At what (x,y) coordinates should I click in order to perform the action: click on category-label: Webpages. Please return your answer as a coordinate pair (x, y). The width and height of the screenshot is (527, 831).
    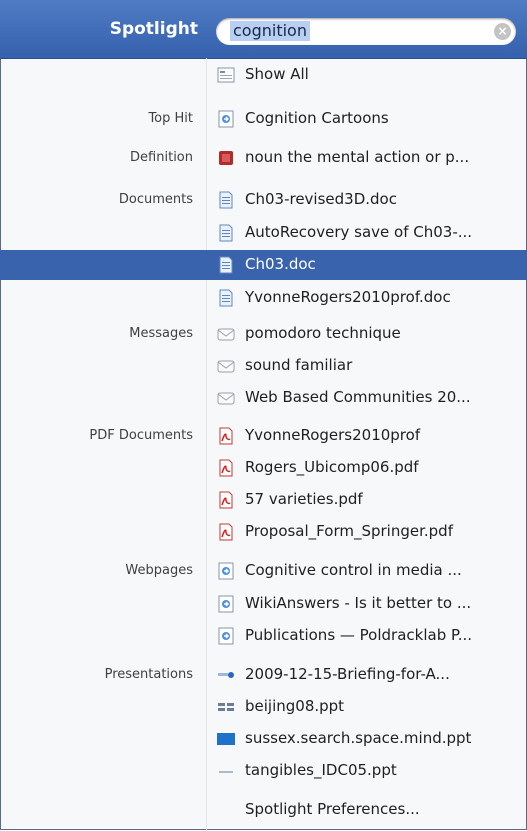
    Looking at the image, I should click on (159, 570).